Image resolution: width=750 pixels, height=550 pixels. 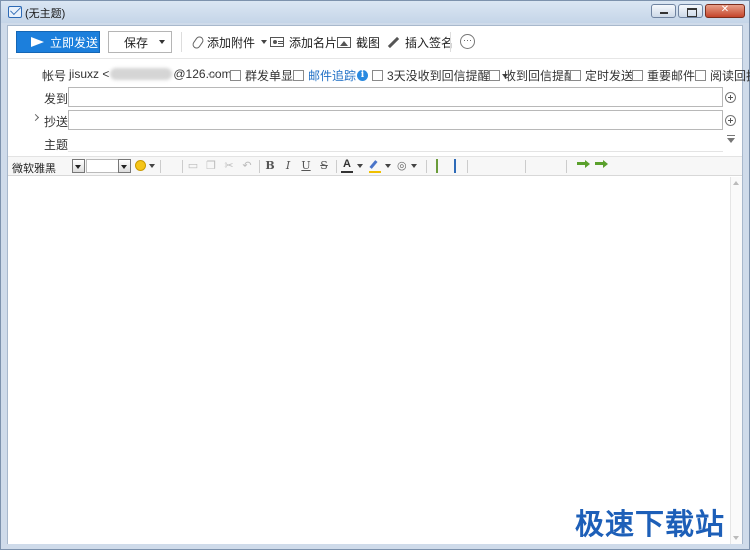 What do you see at coordinates (358, 42) in the screenshot?
I see `screenshot-button: 截图` at bounding box center [358, 42].